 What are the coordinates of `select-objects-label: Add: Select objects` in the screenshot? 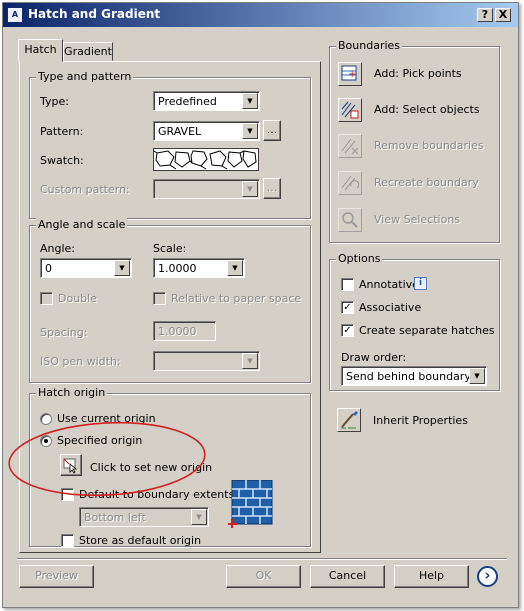 It's located at (427, 109).